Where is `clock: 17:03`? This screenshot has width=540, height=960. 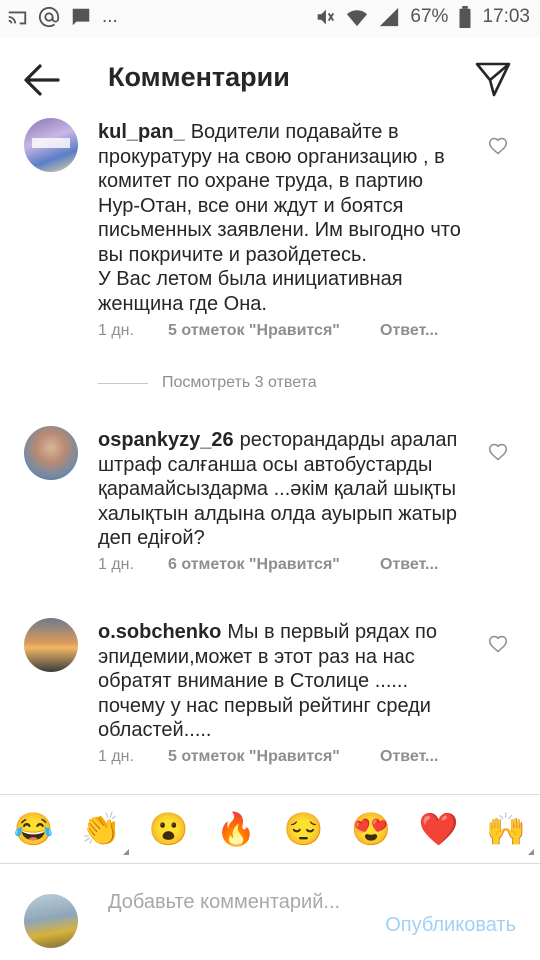 clock: 17:03 is located at coordinates (506, 16).